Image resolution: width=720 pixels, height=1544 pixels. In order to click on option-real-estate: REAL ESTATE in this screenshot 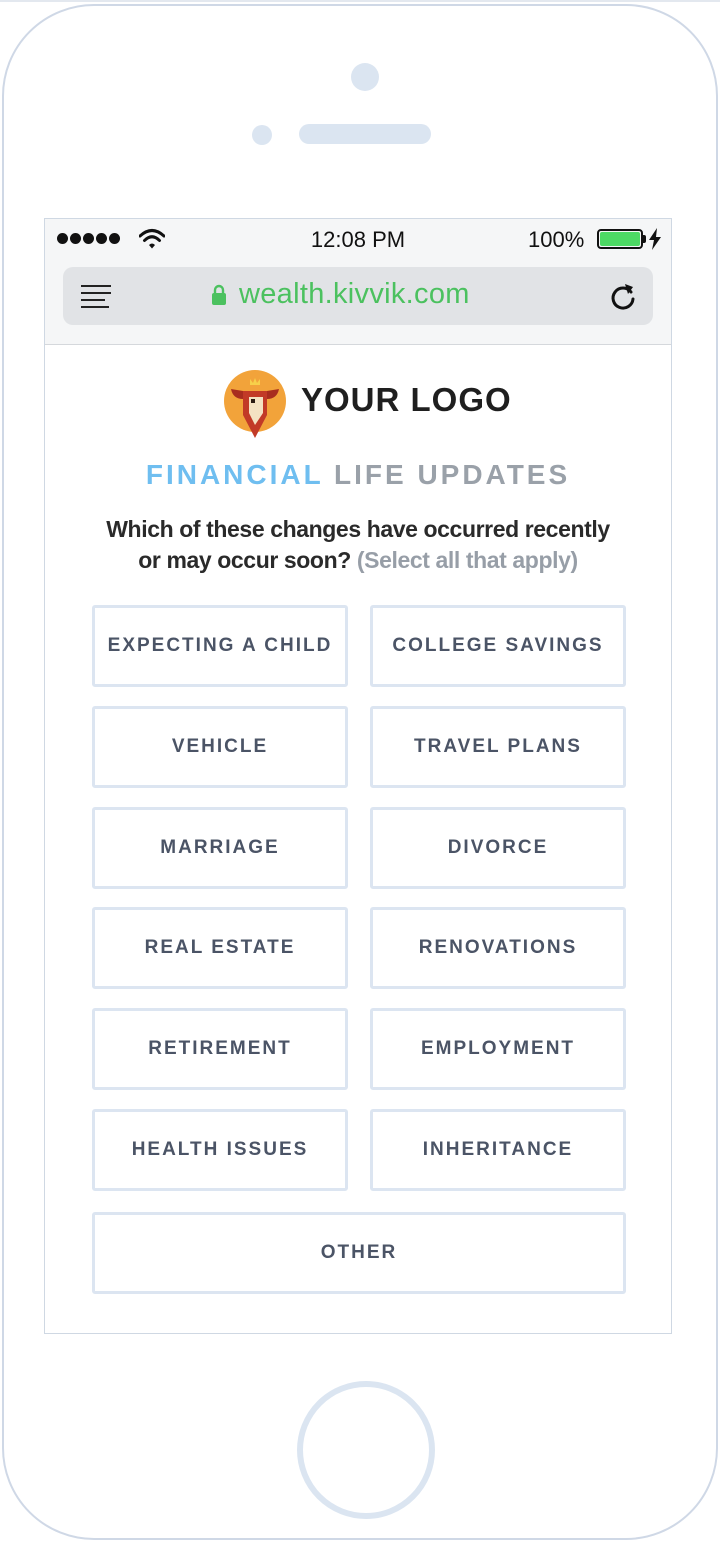, I will do `click(220, 948)`.